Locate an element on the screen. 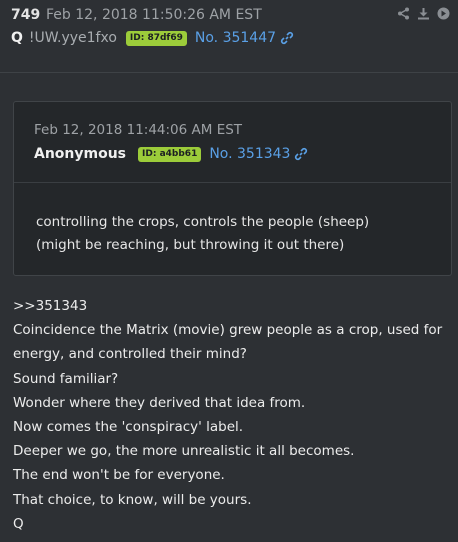  arrow-right-icon is located at coordinates (443, 13).